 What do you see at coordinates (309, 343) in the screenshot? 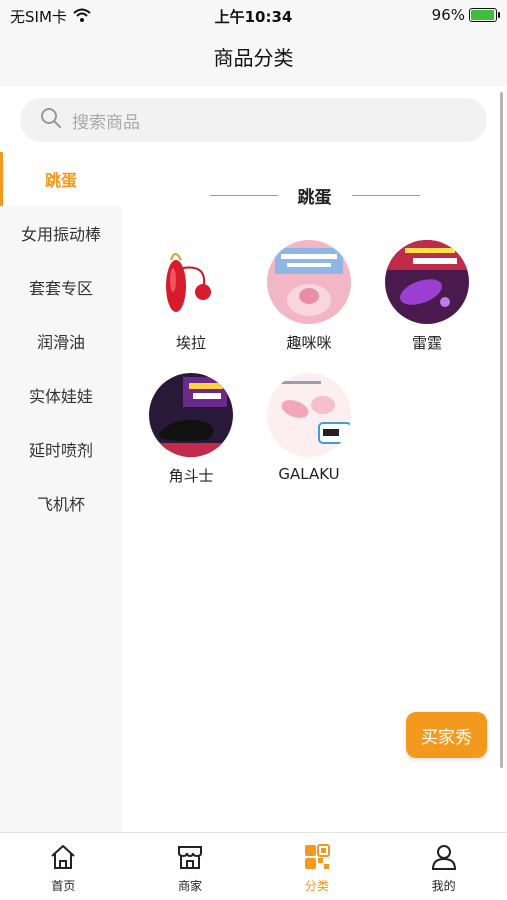
I see `product-label: 趣咪咪` at bounding box center [309, 343].